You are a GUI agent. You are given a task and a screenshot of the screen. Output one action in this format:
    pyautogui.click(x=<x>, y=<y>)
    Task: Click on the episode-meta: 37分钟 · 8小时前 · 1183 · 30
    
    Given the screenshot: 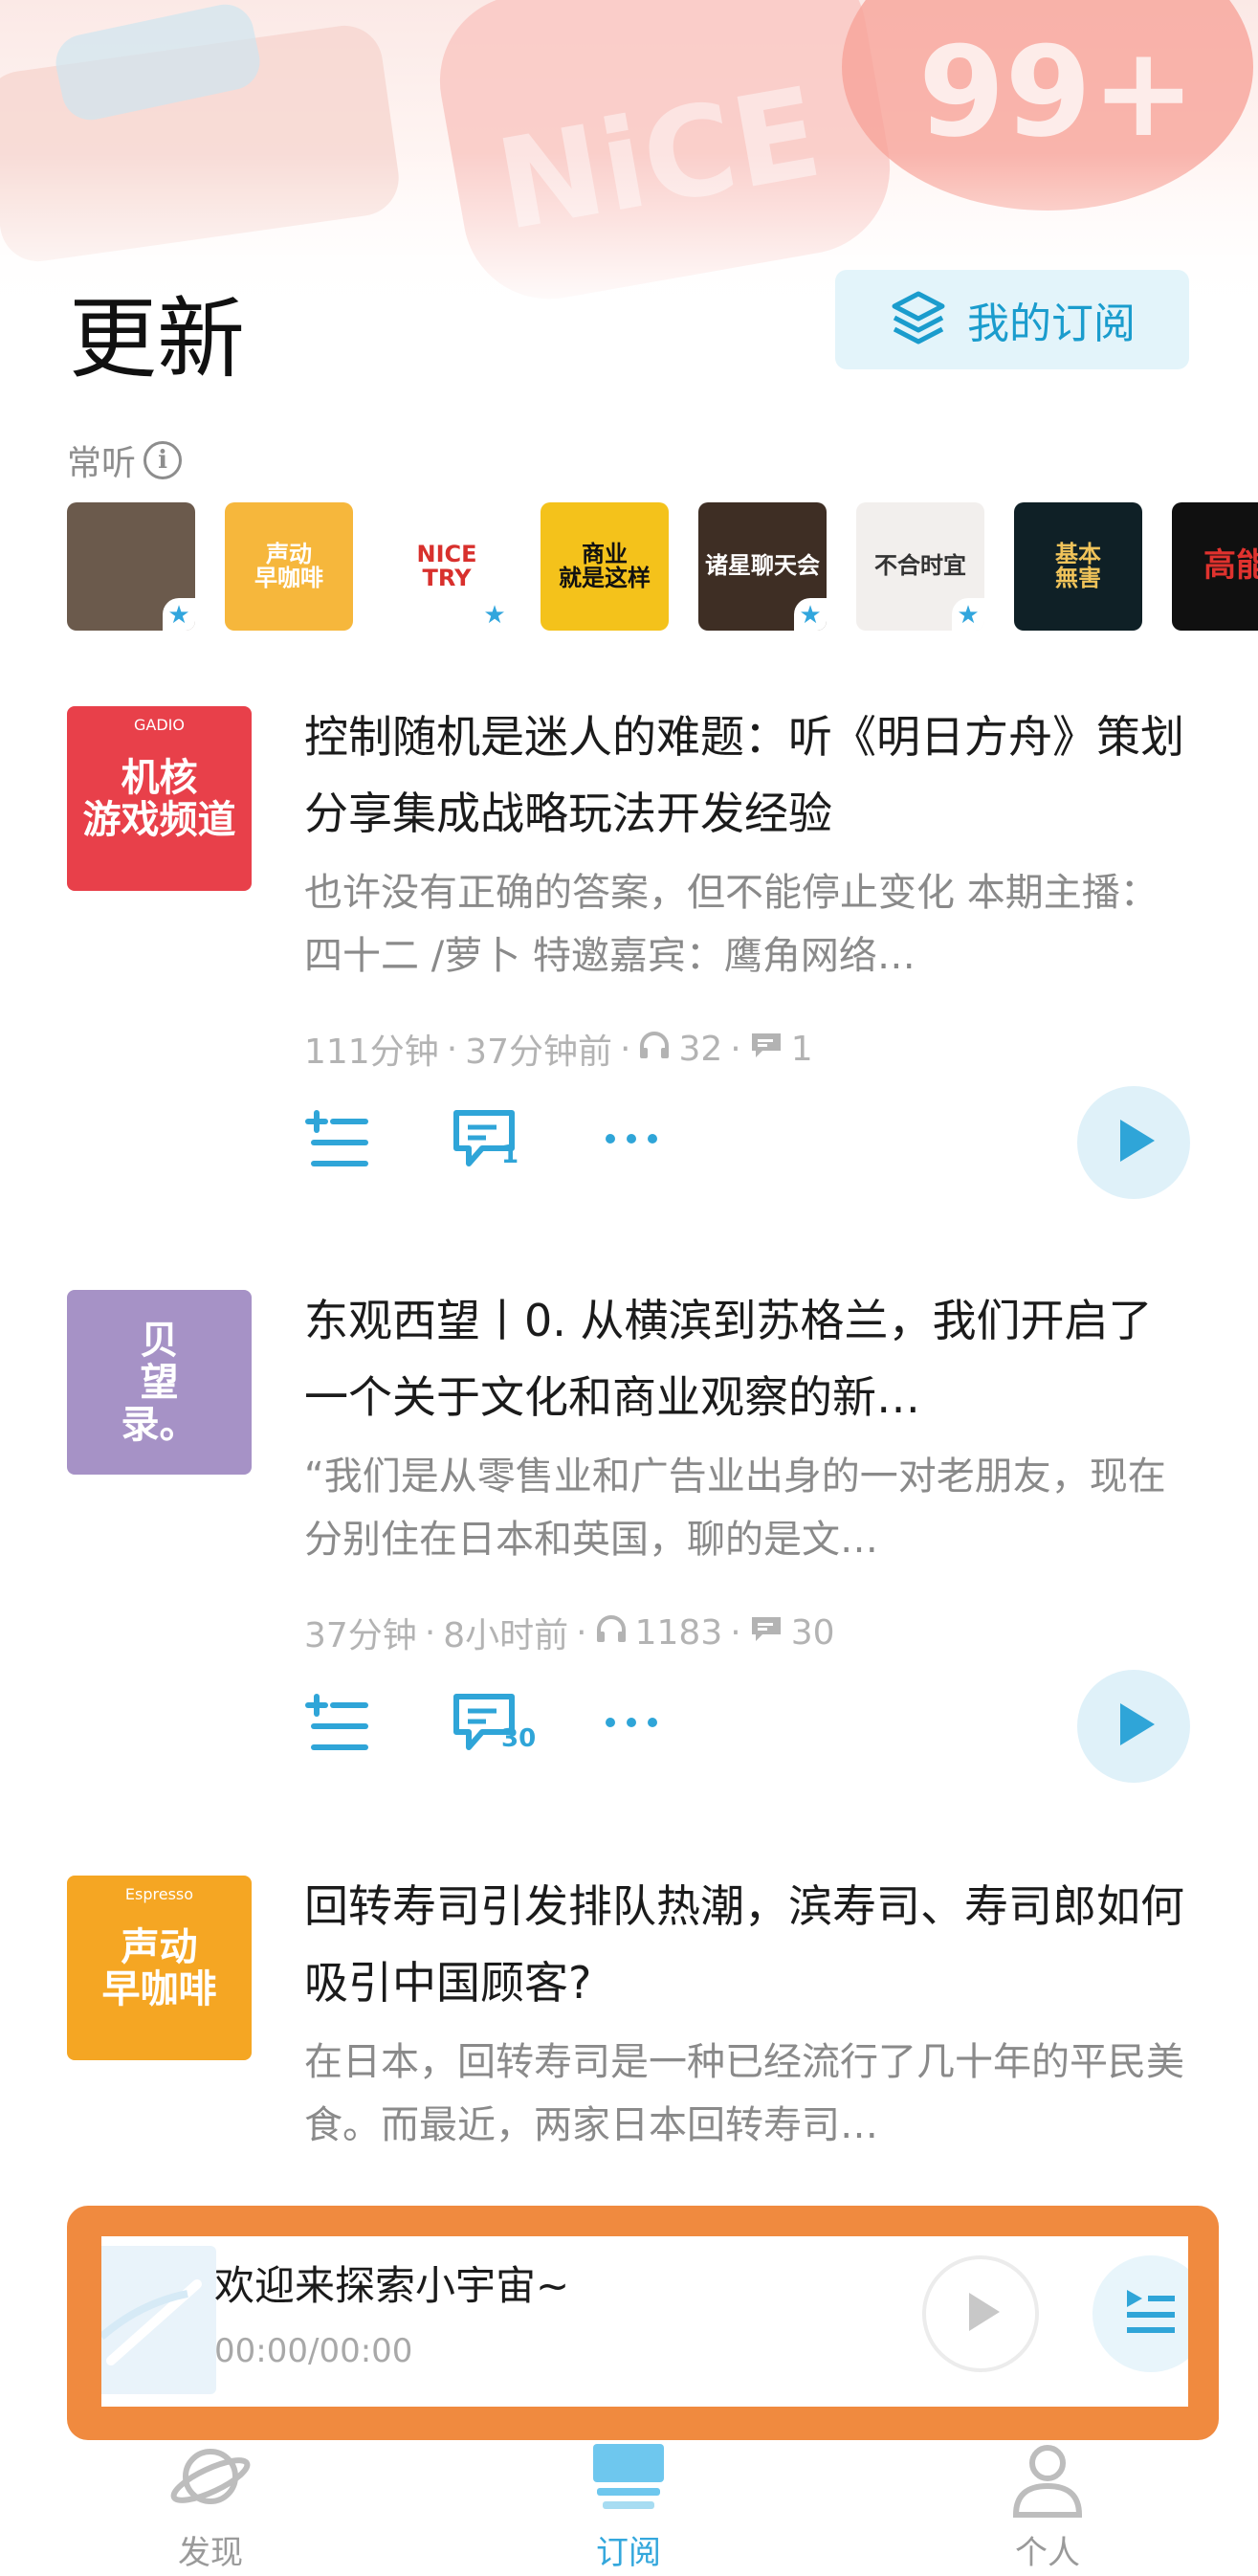 What is the action you would take?
    pyautogui.click(x=569, y=1634)
    